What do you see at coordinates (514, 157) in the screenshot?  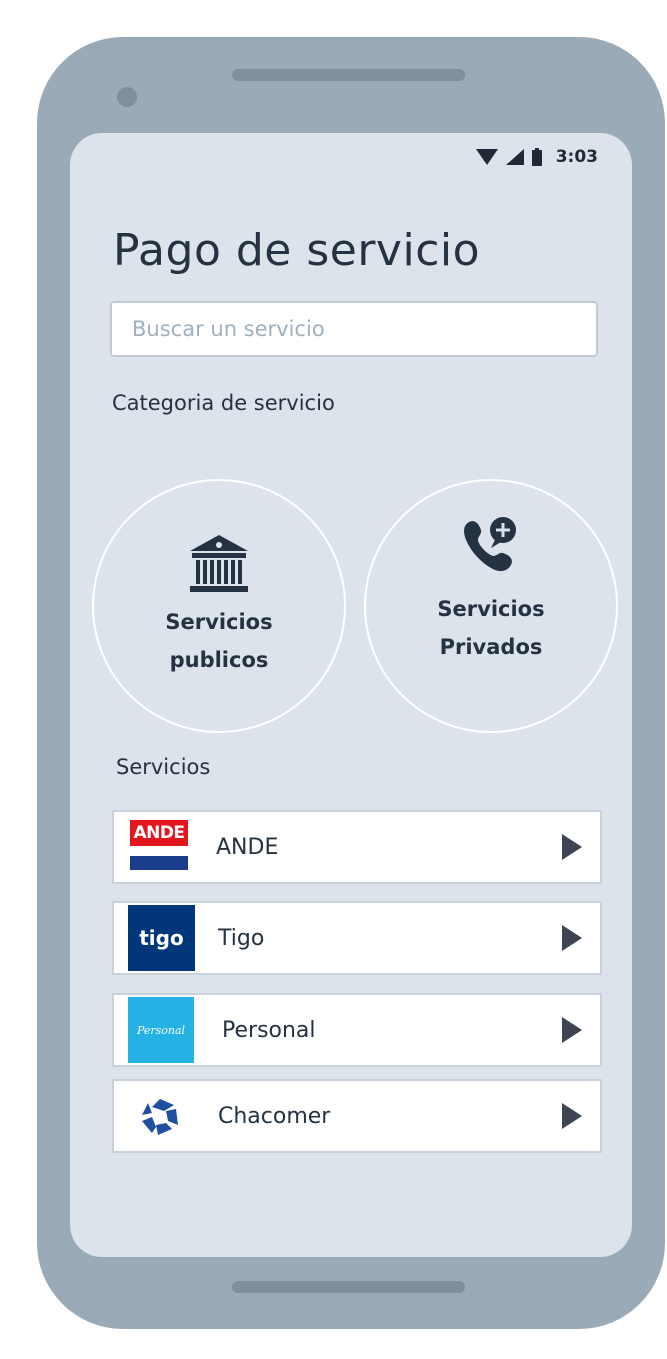 I see `cellular-signal-icon` at bounding box center [514, 157].